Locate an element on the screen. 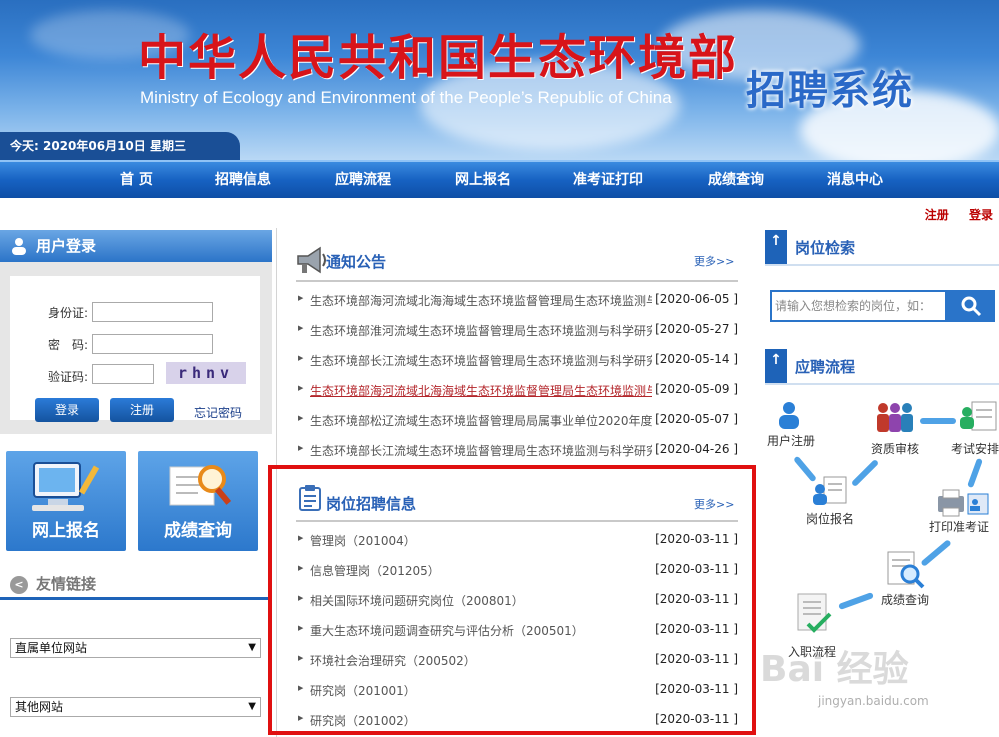 This screenshot has width=999, height=737. affiliate-site-select: 直属单位网站 ▼ is located at coordinates (135, 648).